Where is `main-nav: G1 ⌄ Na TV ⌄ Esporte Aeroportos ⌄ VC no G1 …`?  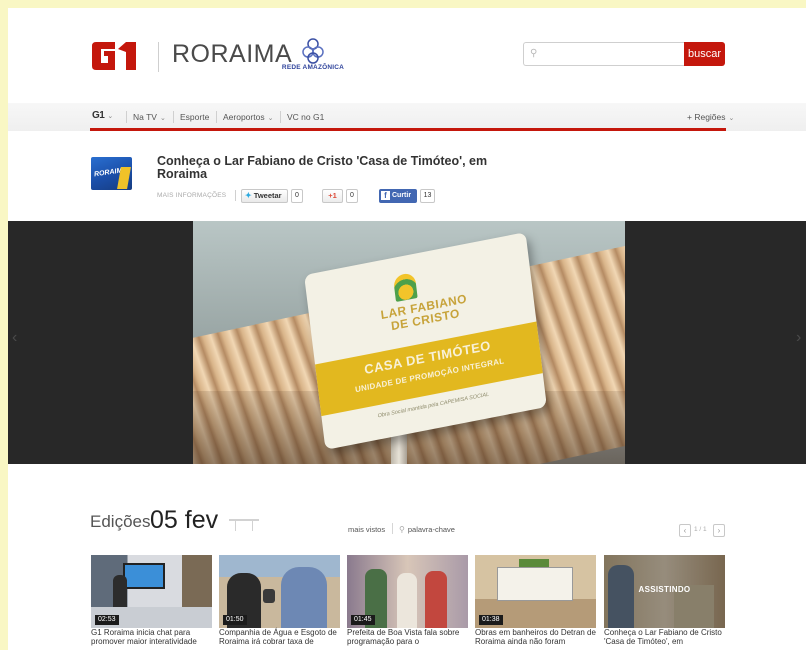
main-nav: G1 ⌄ Na TV ⌄ Esporte Aeroportos ⌄ VC no G1 … is located at coordinates (407, 117).